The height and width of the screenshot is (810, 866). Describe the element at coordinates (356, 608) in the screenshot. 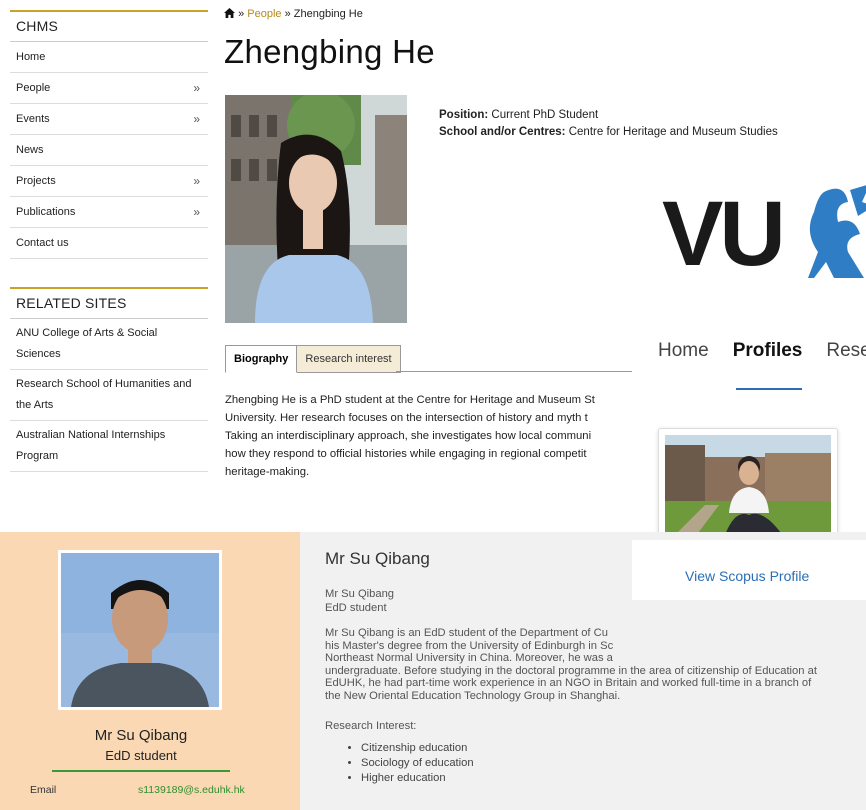

I see `eduhk-sub-role: EdD student` at that location.